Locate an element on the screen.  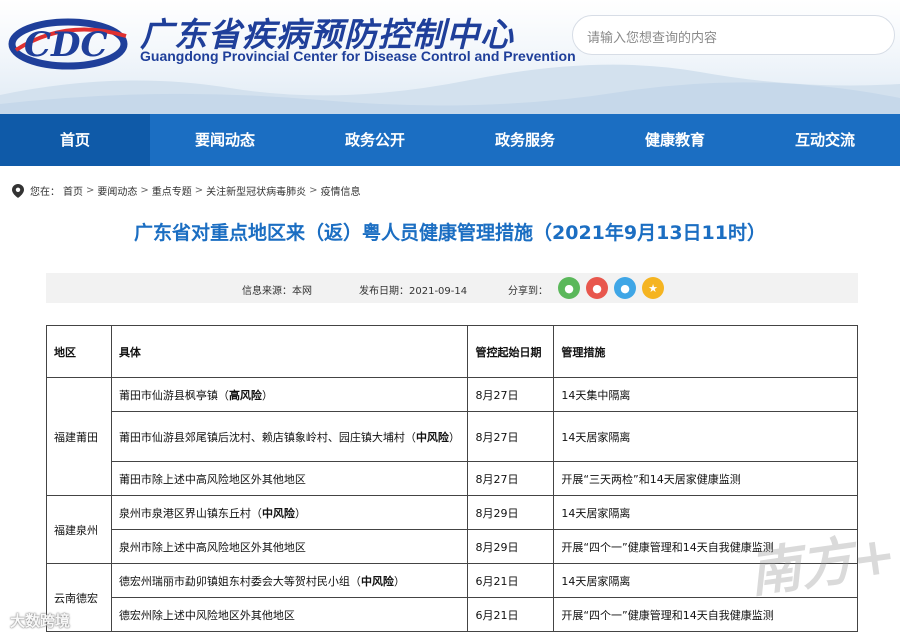
detail-cell: 德宏州瑞丽市勐卯镇姐东村委会大等贺村民小组（中风险） is located at coordinates (289, 580).